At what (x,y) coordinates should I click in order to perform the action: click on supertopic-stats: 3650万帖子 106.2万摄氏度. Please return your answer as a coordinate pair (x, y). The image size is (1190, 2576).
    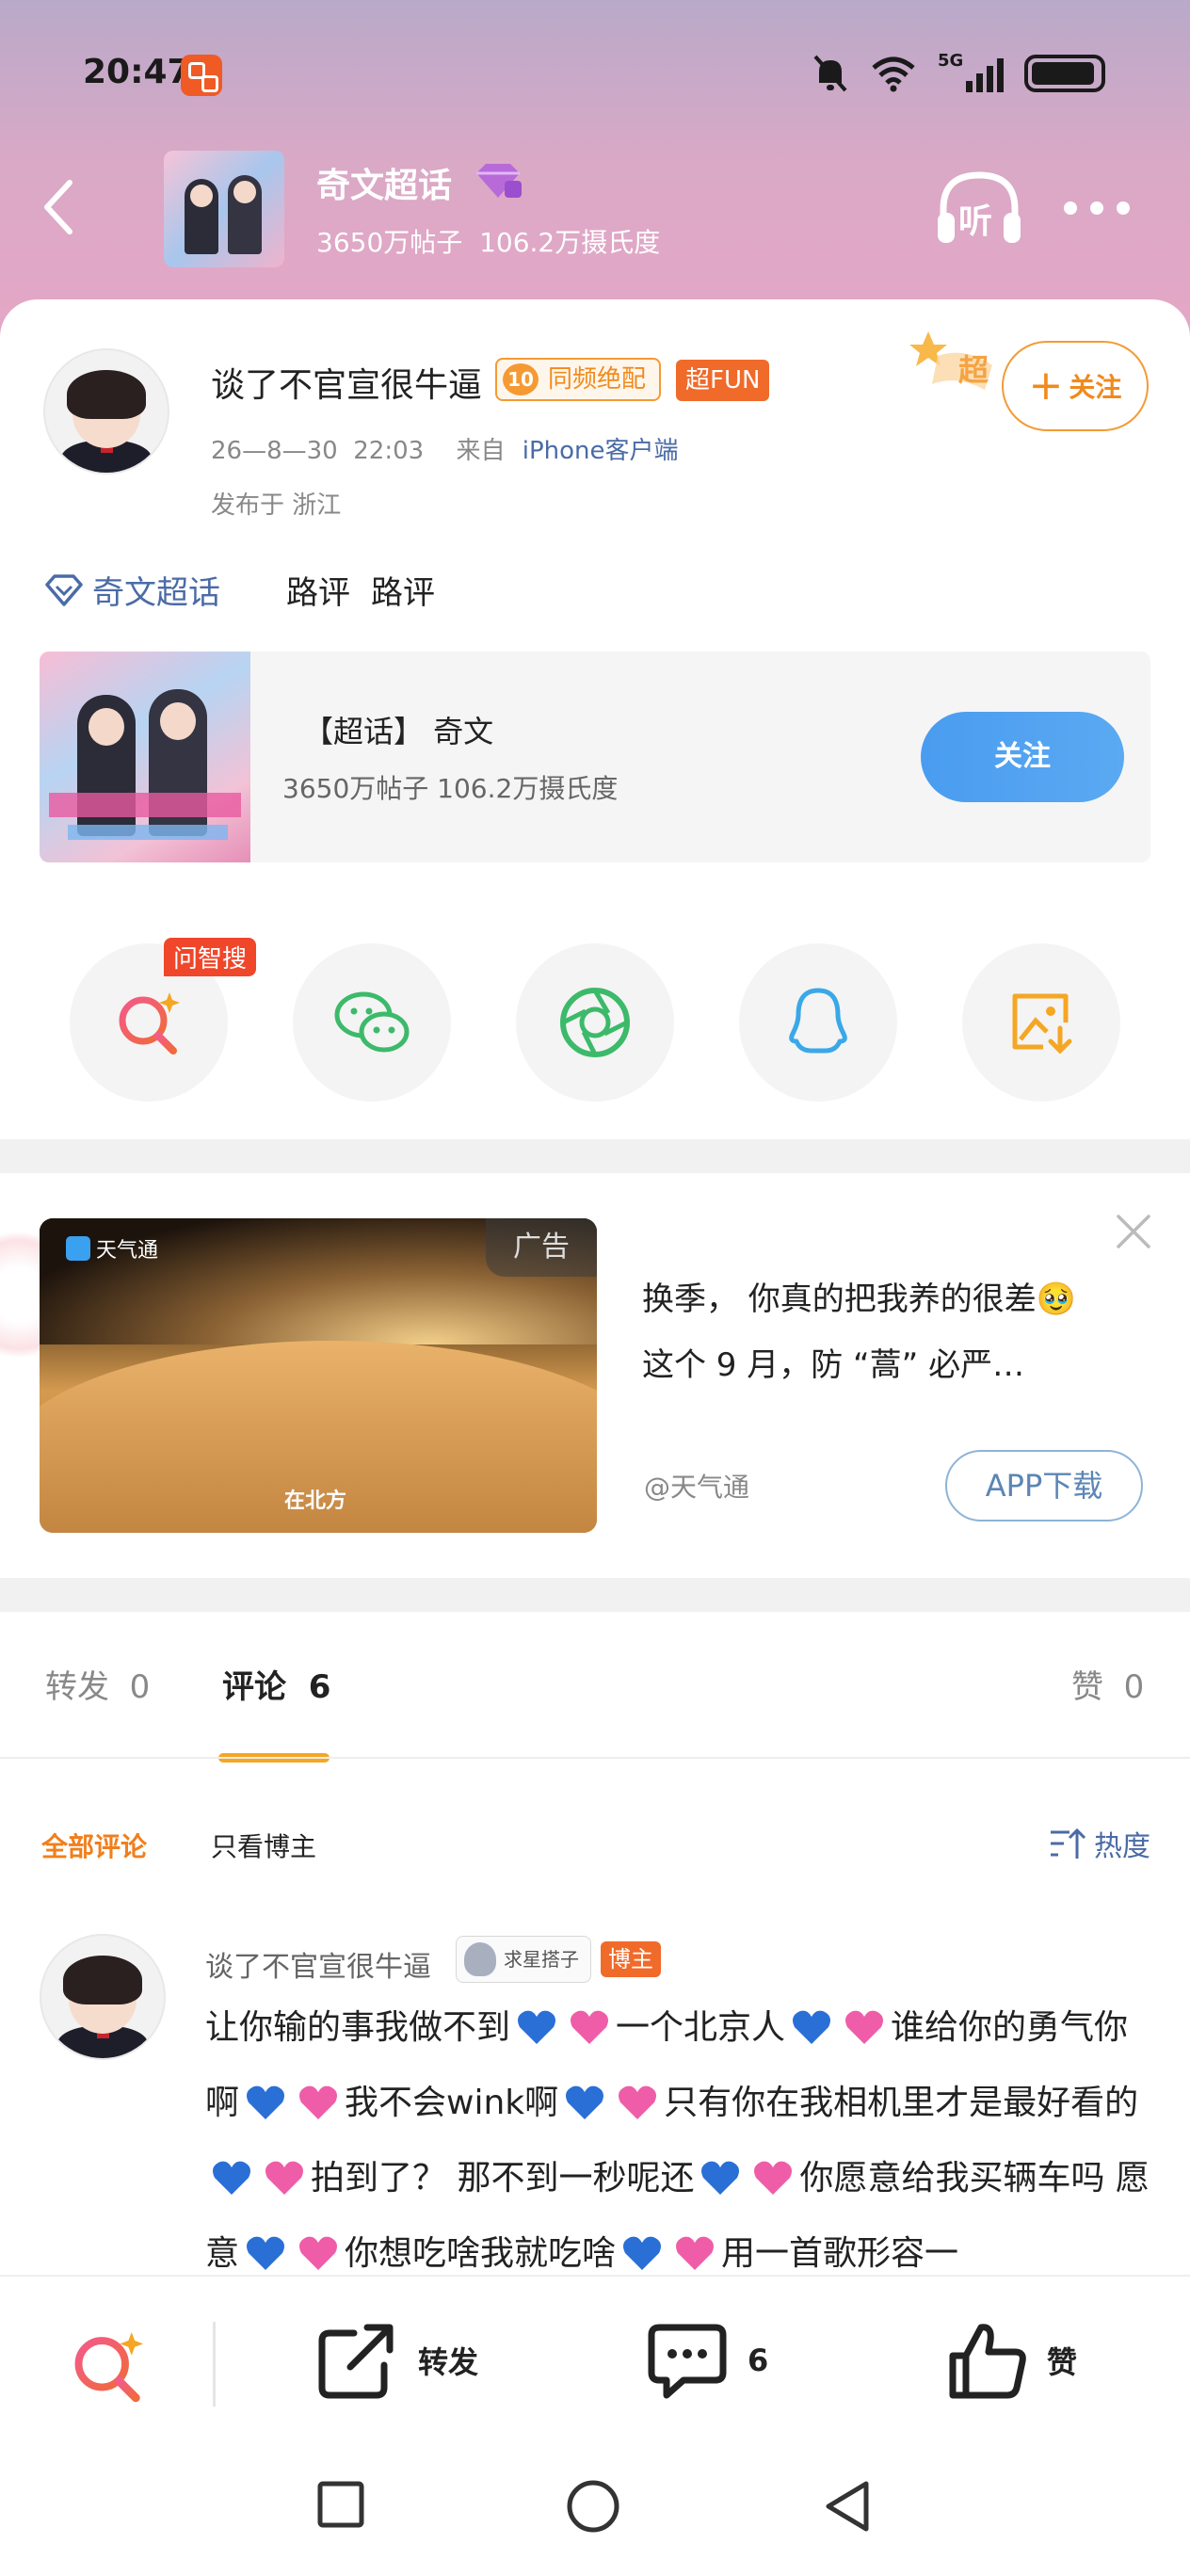
    Looking at the image, I should click on (489, 242).